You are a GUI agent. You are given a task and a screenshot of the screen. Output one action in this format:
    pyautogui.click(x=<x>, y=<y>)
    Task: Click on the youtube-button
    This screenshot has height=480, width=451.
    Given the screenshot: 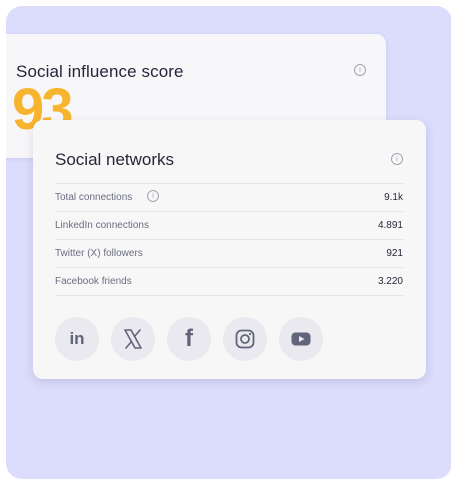 What is the action you would take?
    pyautogui.click(x=301, y=339)
    